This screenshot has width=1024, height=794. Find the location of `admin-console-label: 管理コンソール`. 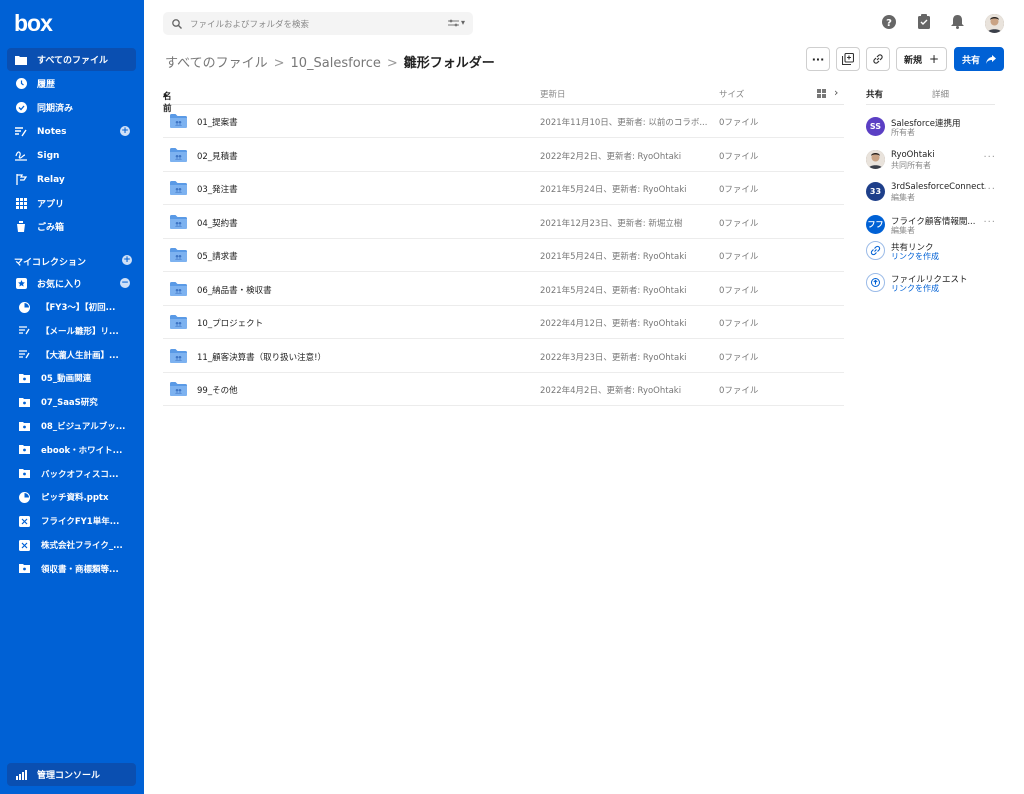

admin-console-label: 管理コンソール is located at coordinates (69, 776).